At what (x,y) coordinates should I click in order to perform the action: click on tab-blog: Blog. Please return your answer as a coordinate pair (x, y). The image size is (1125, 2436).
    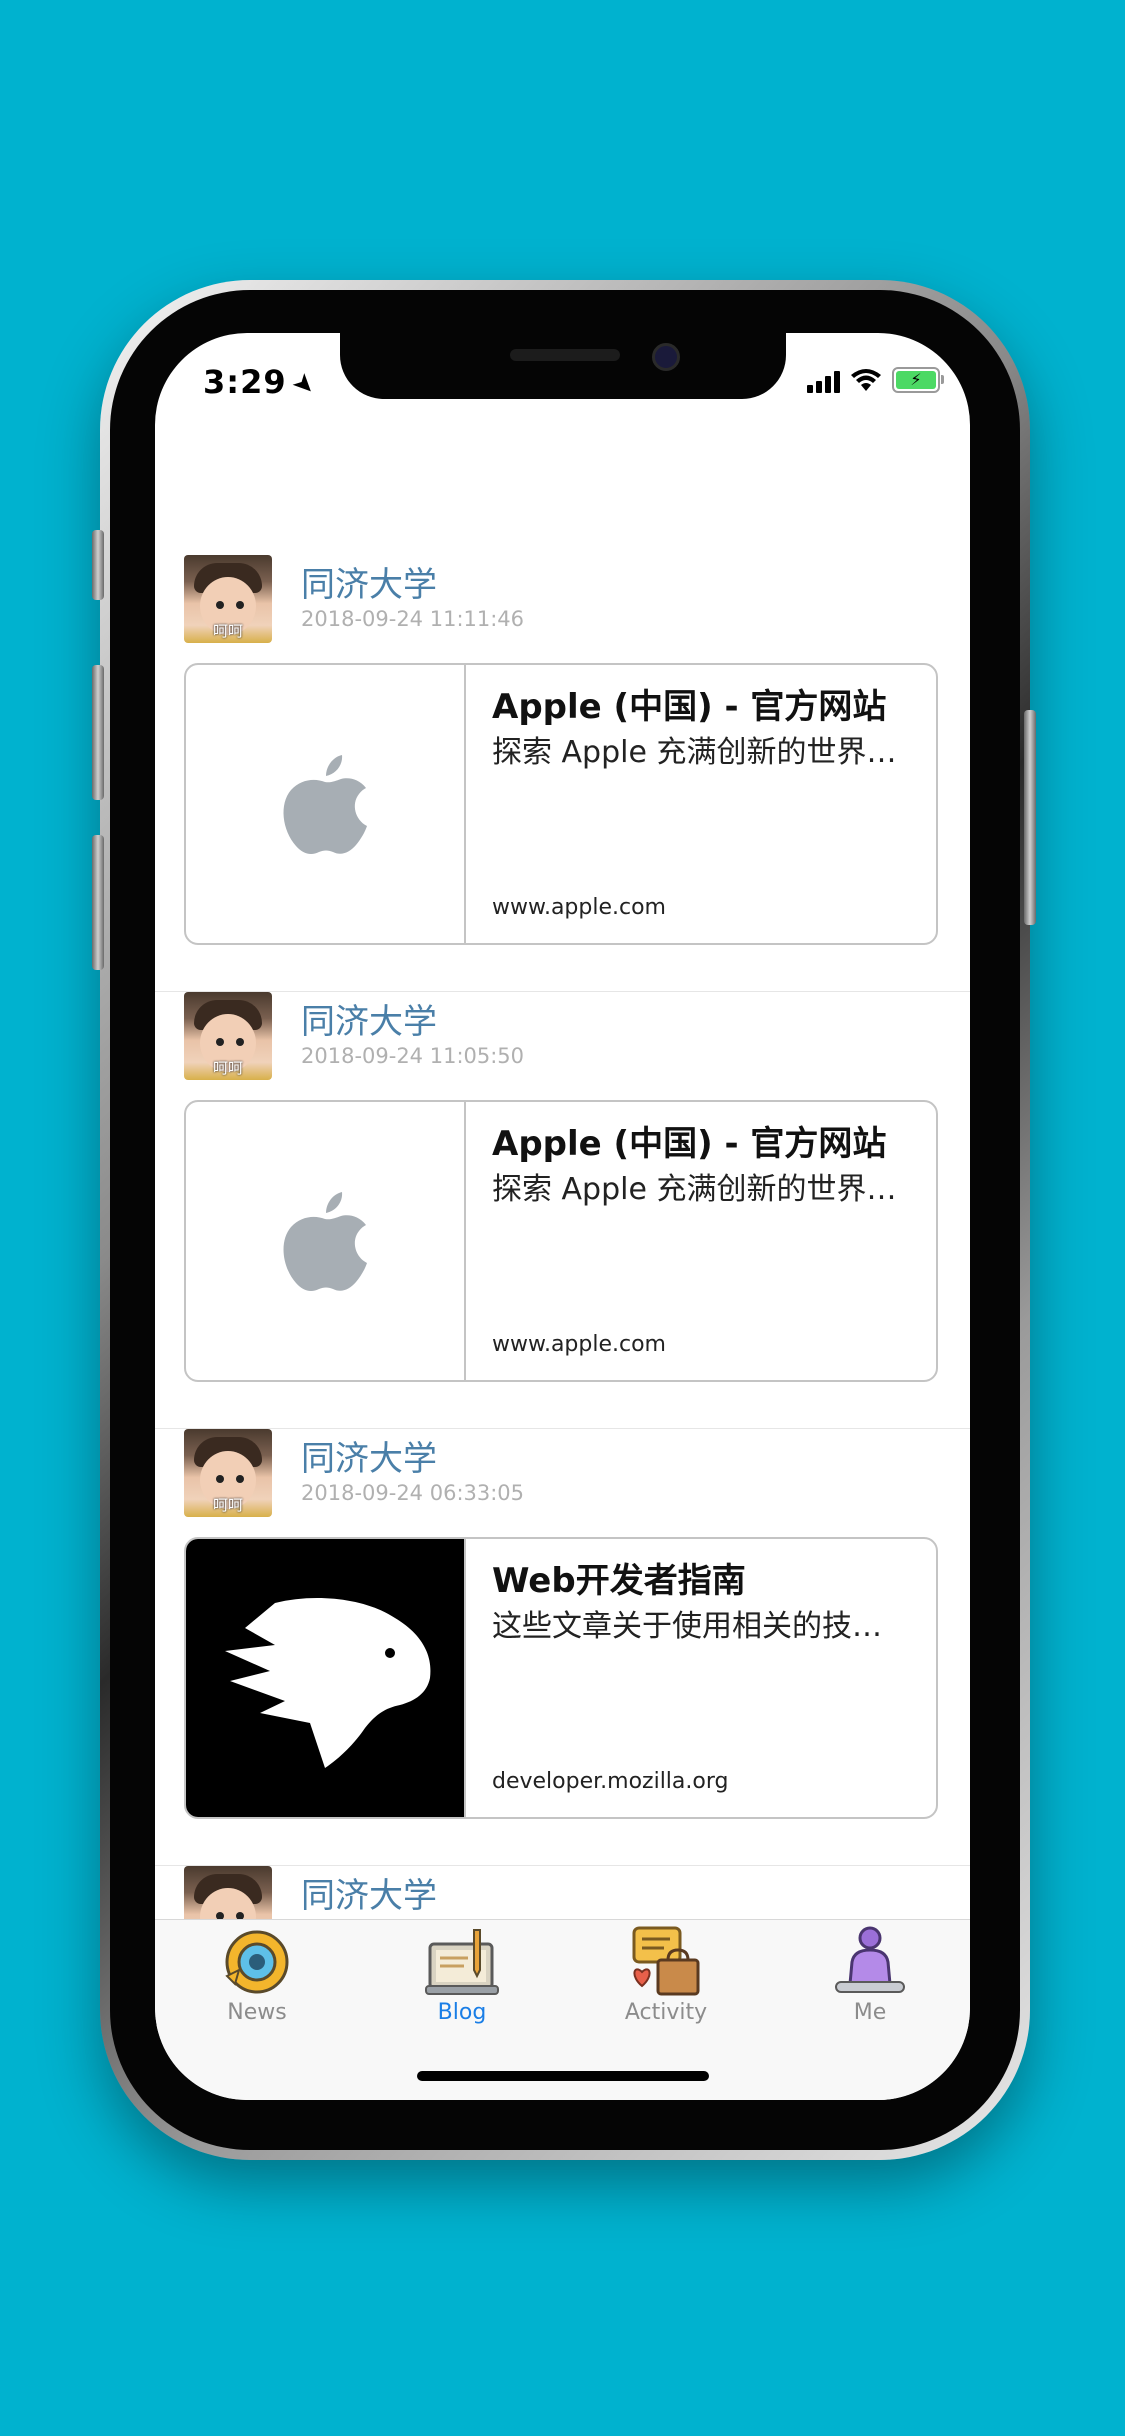
    Looking at the image, I should click on (462, 1975).